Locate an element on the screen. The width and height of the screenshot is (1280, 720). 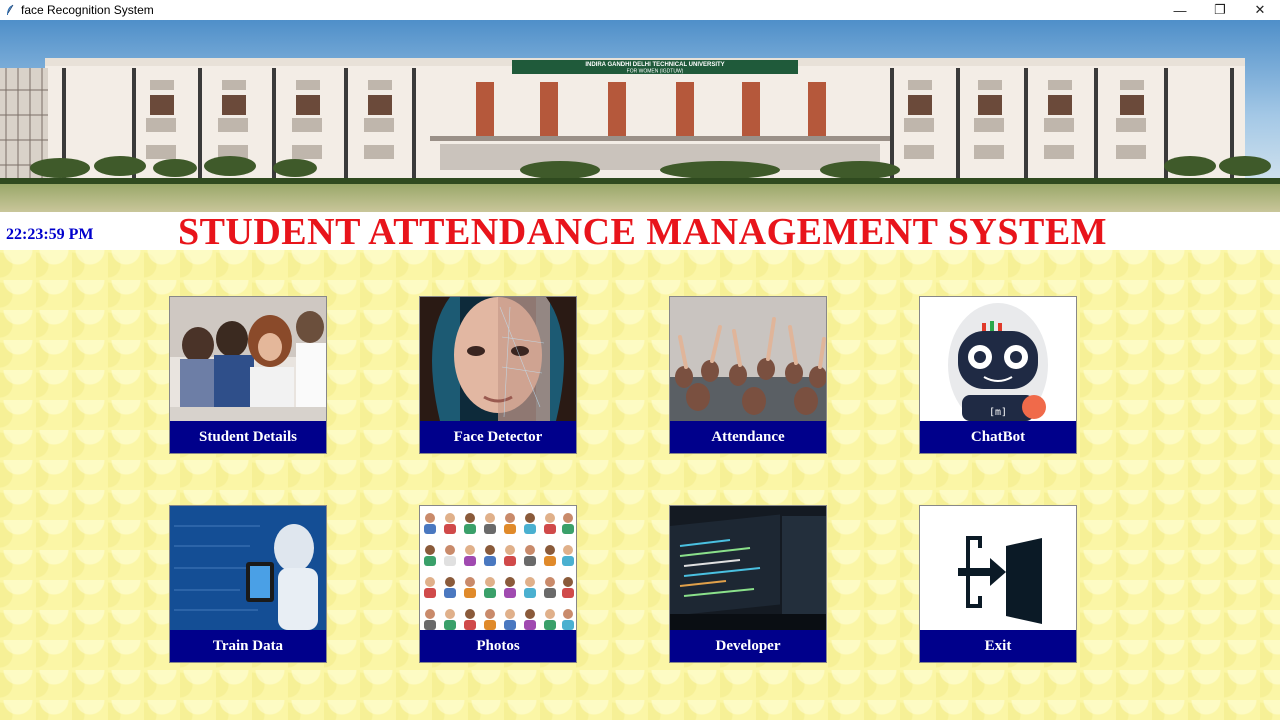
train-data-button: Train Data is located at coordinates (248, 584).